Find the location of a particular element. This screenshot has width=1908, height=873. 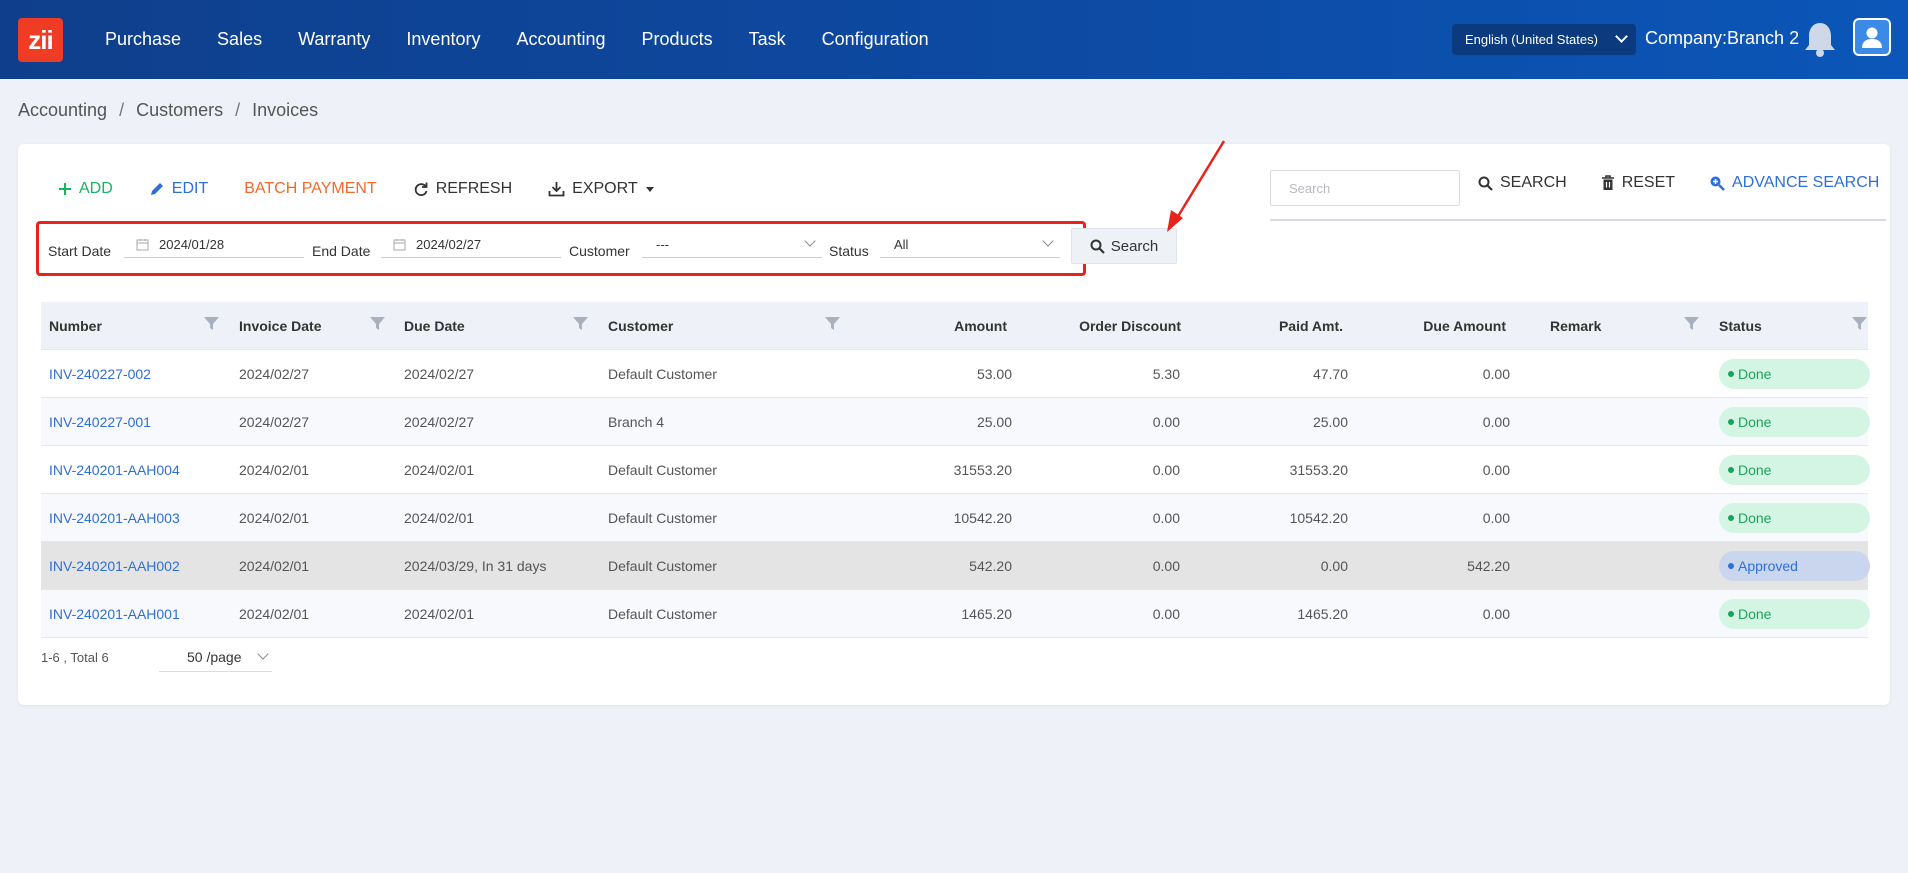

invoice-date-cell: 2024/02/27 is located at coordinates (274, 421).